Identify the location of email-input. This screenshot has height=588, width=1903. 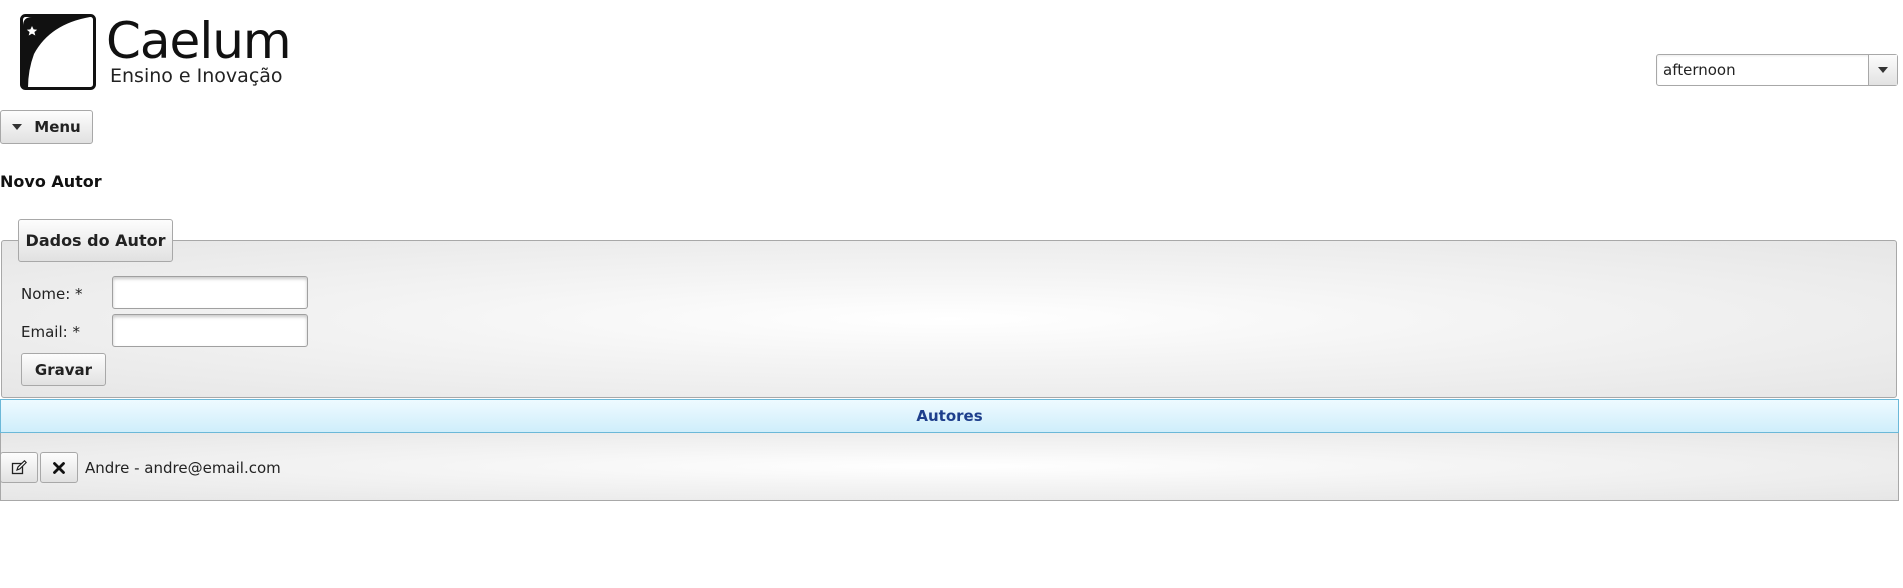
(210, 330).